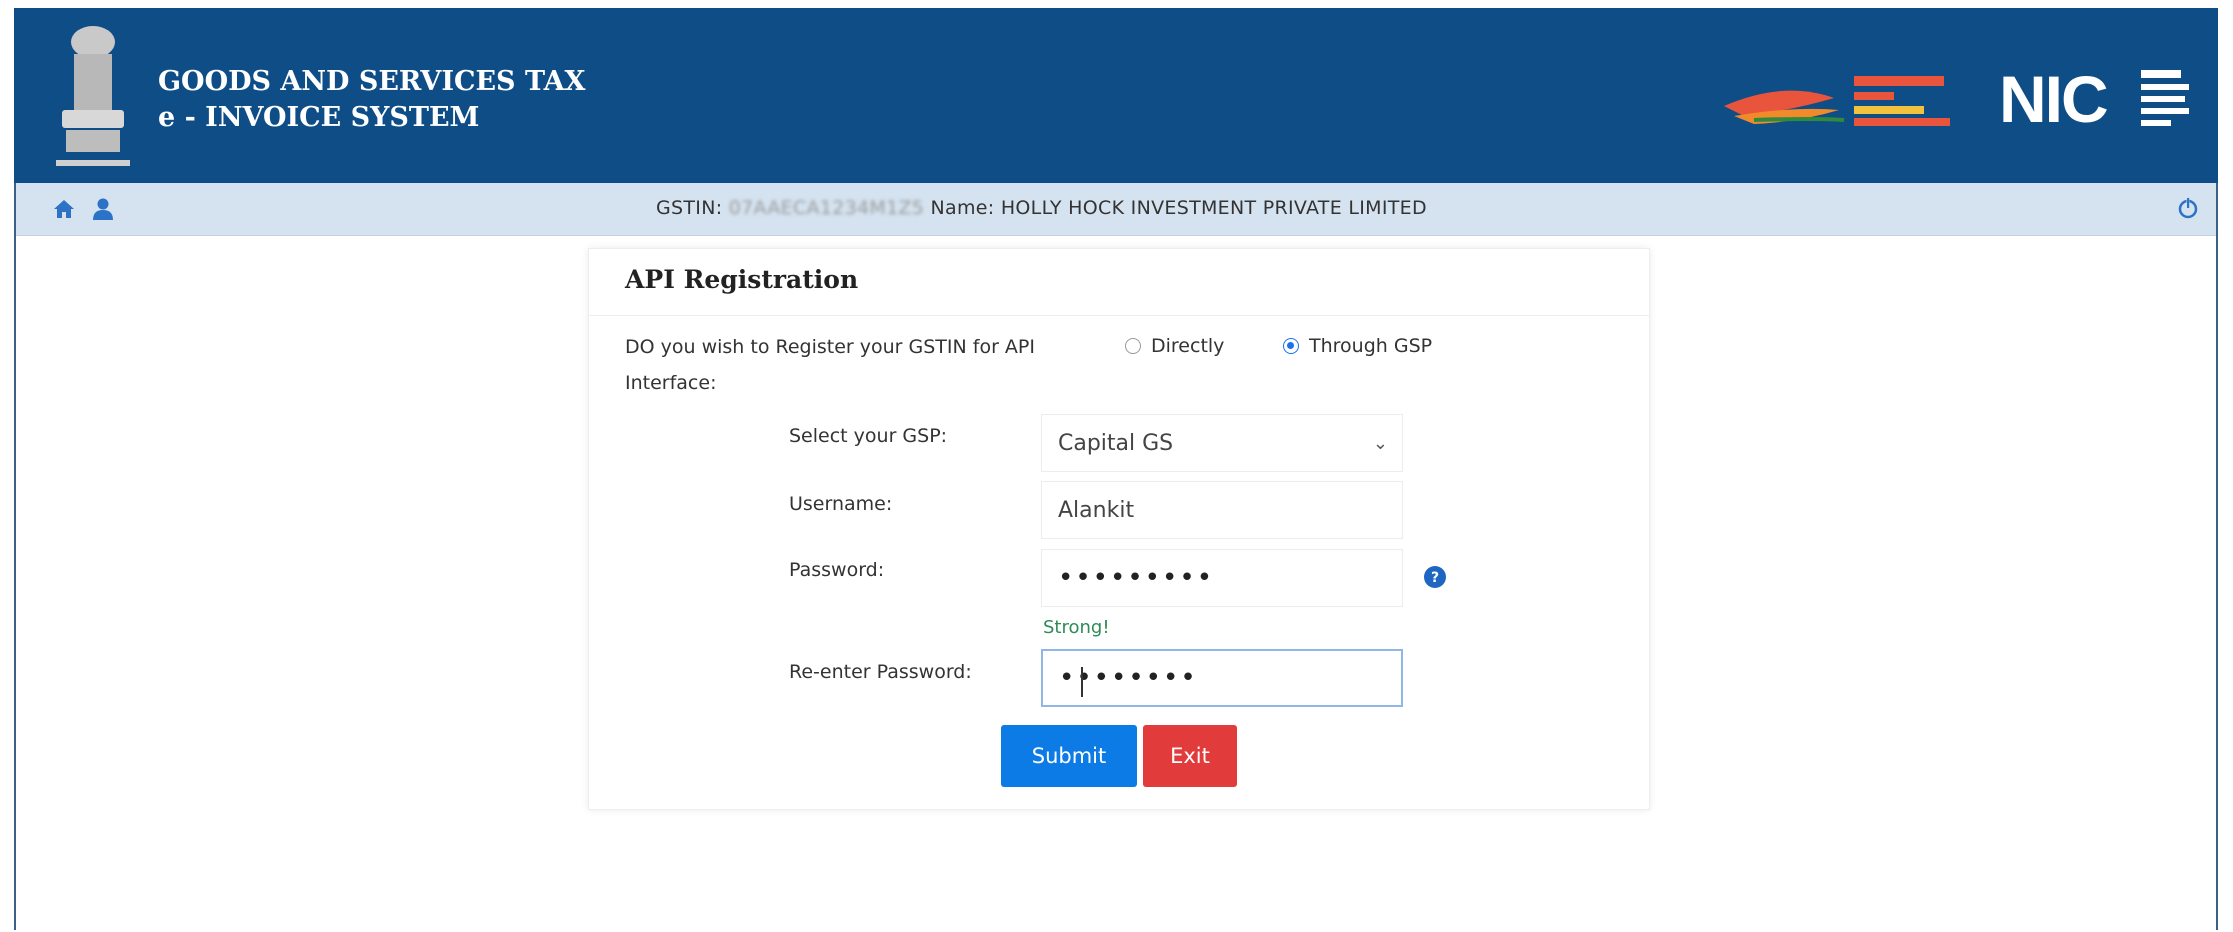 This screenshot has width=2233, height=932. Describe the element at coordinates (1116, 443) in the screenshot. I see `gsp-select-value: Capital GS` at that location.